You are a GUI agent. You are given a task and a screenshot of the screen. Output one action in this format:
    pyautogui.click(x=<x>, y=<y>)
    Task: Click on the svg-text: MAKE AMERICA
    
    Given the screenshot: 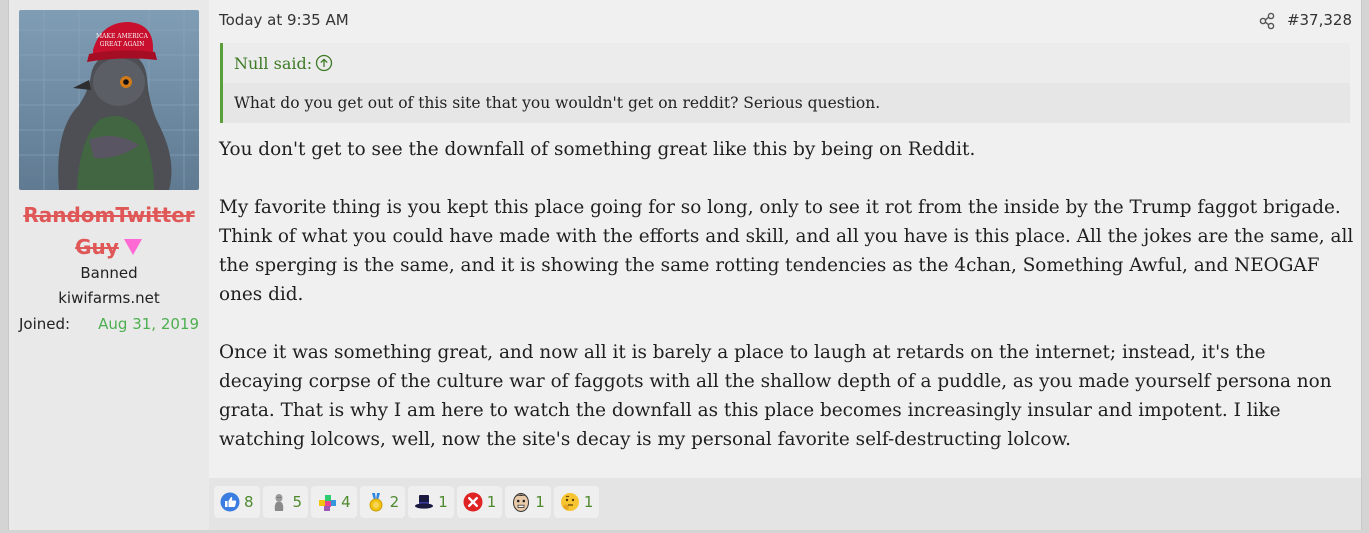 What is the action you would take?
    pyautogui.click(x=122, y=36)
    